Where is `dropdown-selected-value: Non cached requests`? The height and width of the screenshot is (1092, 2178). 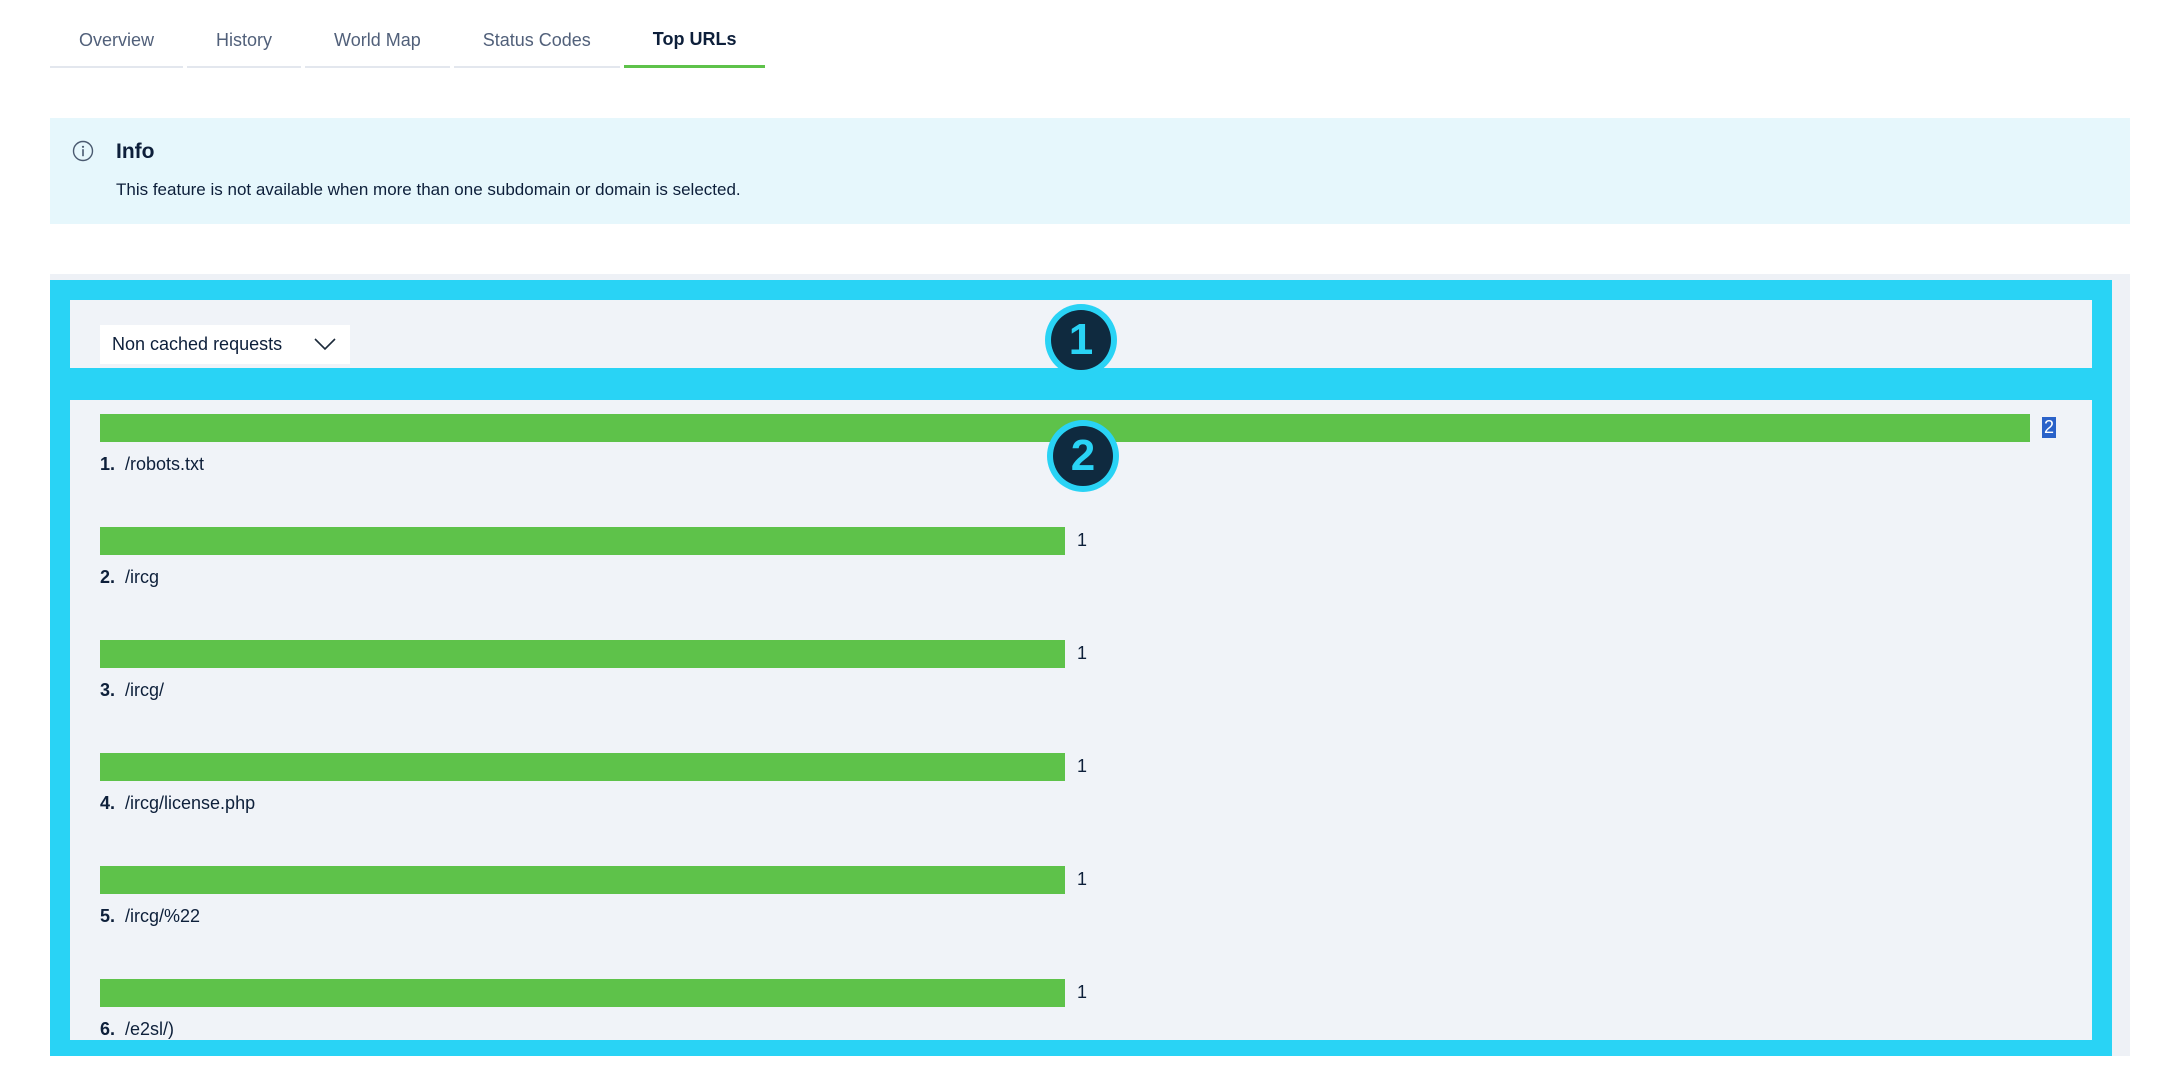 dropdown-selected-value: Non cached requests is located at coordinates (197, 344).